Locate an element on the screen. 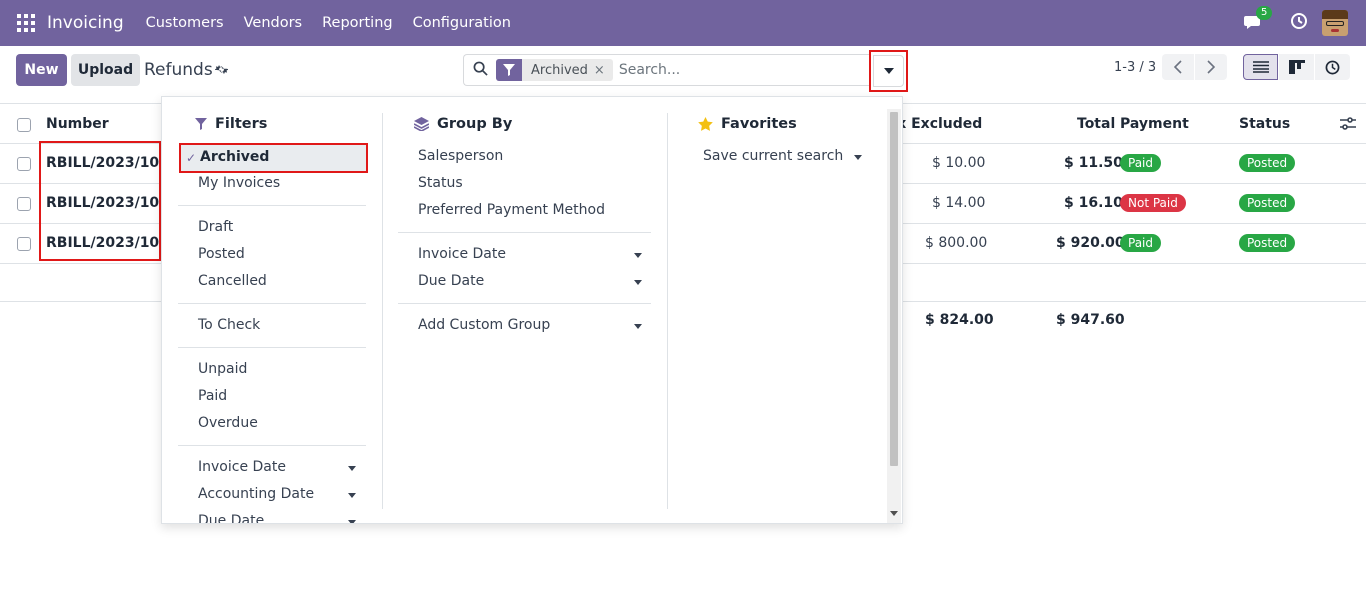 The width and height of the screenshot is (1366, 614). chevron-left-icon is located at coordinates (1178, 67).